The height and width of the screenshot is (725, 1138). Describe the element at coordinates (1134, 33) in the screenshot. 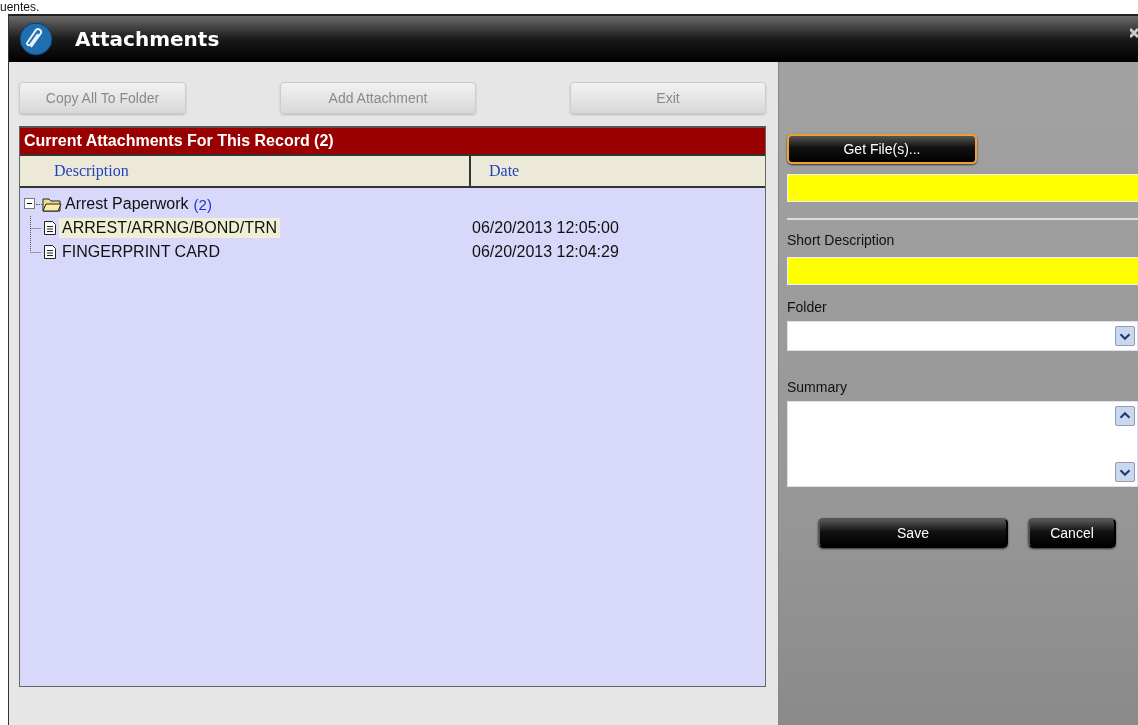

I see `close-icon` at that location.